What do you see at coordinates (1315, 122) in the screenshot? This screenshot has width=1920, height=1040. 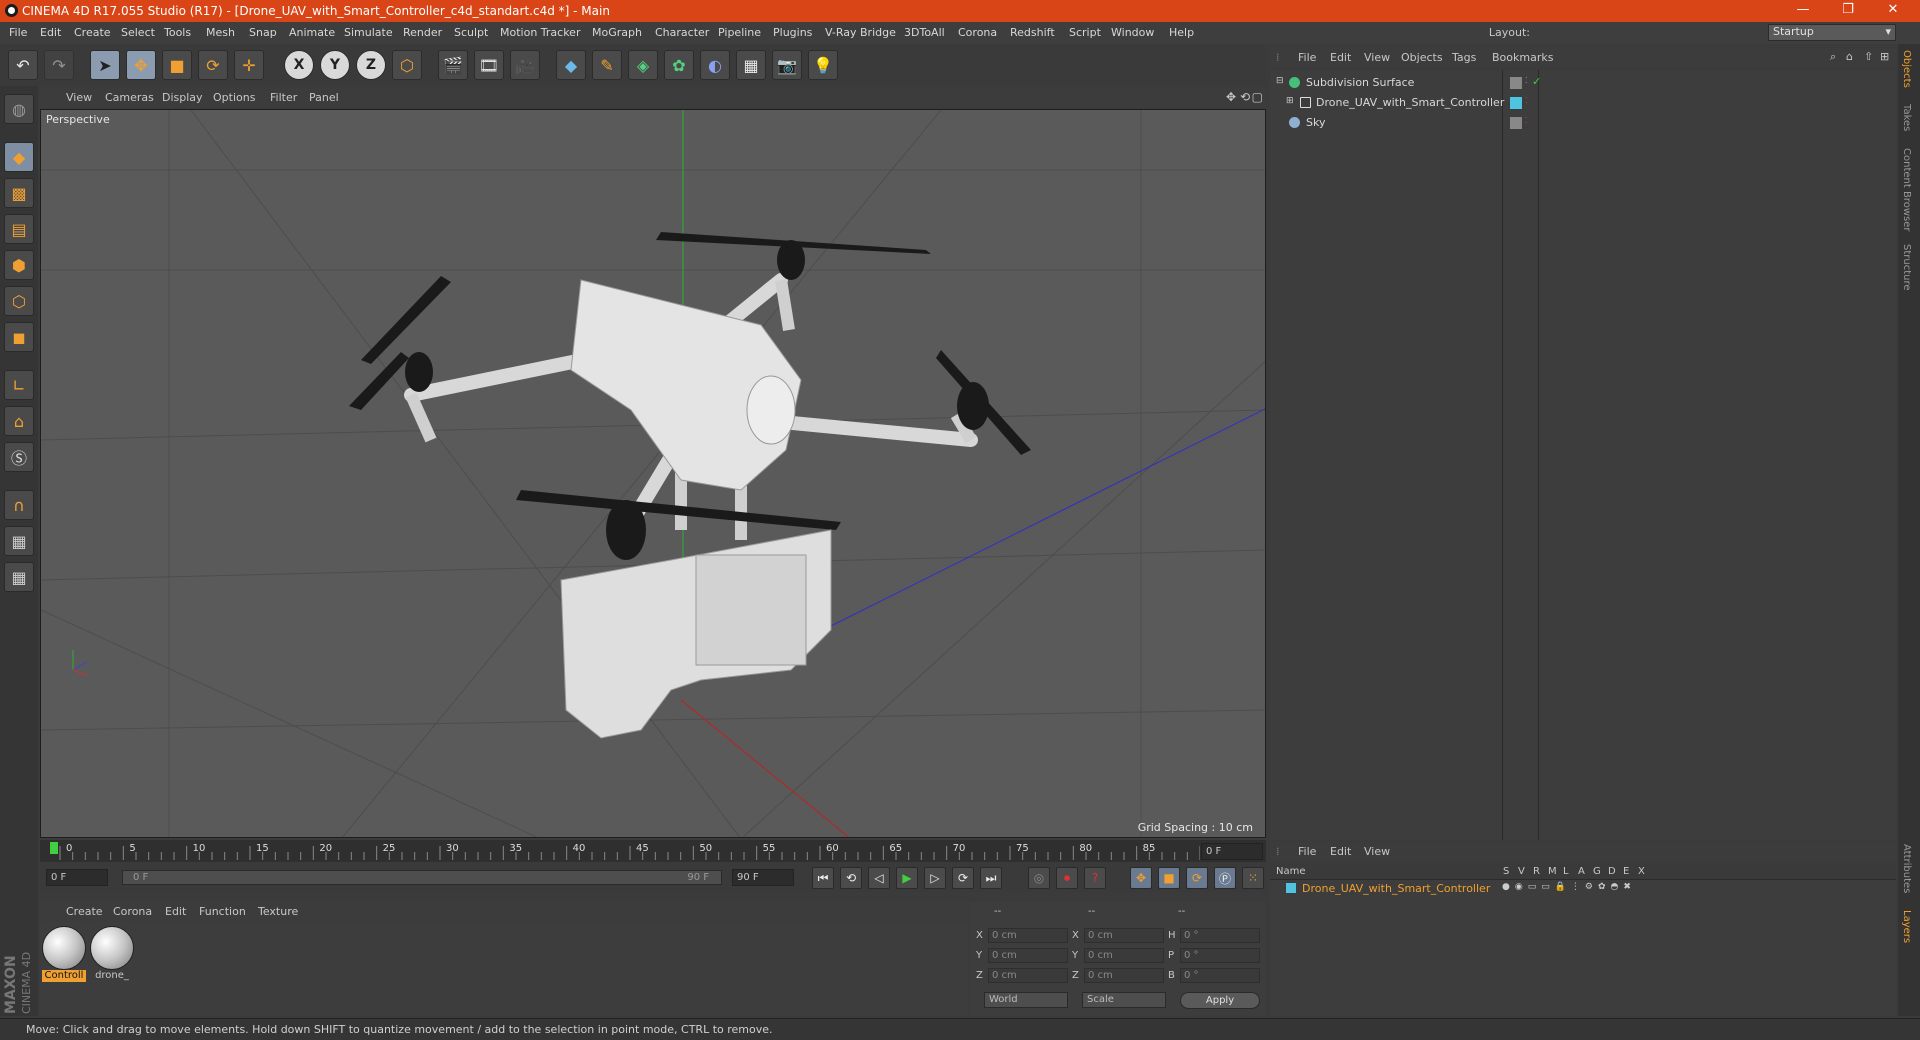 I see `object-name: Sky` at bounding box center [1315, 122].